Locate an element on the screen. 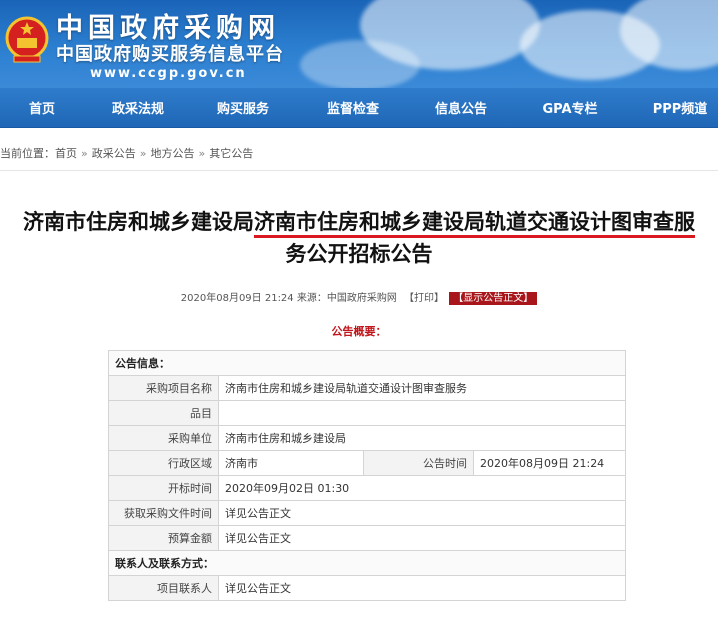 This screenshot has height=644, width=718. site-title: 中国政府采购网 is located at coordinates (168, 29).